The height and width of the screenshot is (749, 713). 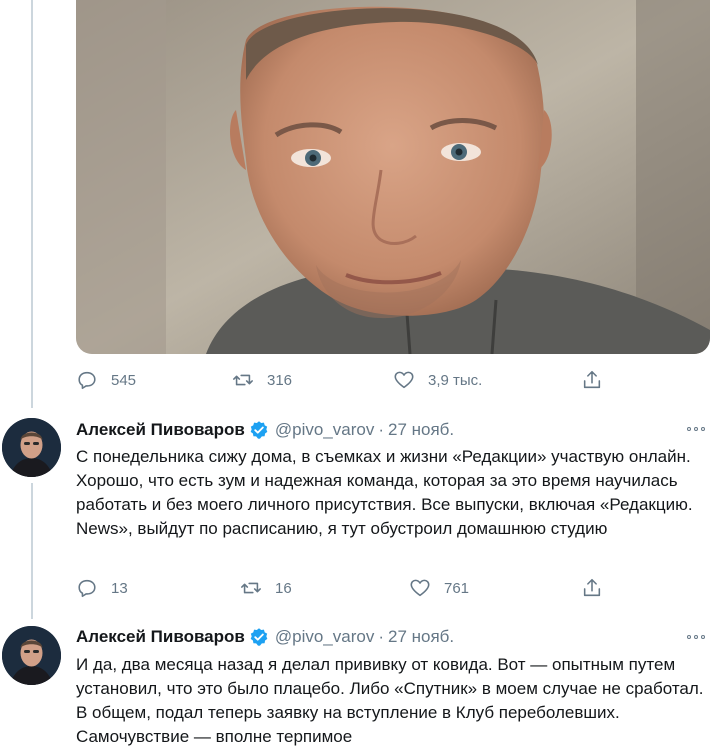 I want to click on like-count: 761, so click(x=457, y=588).